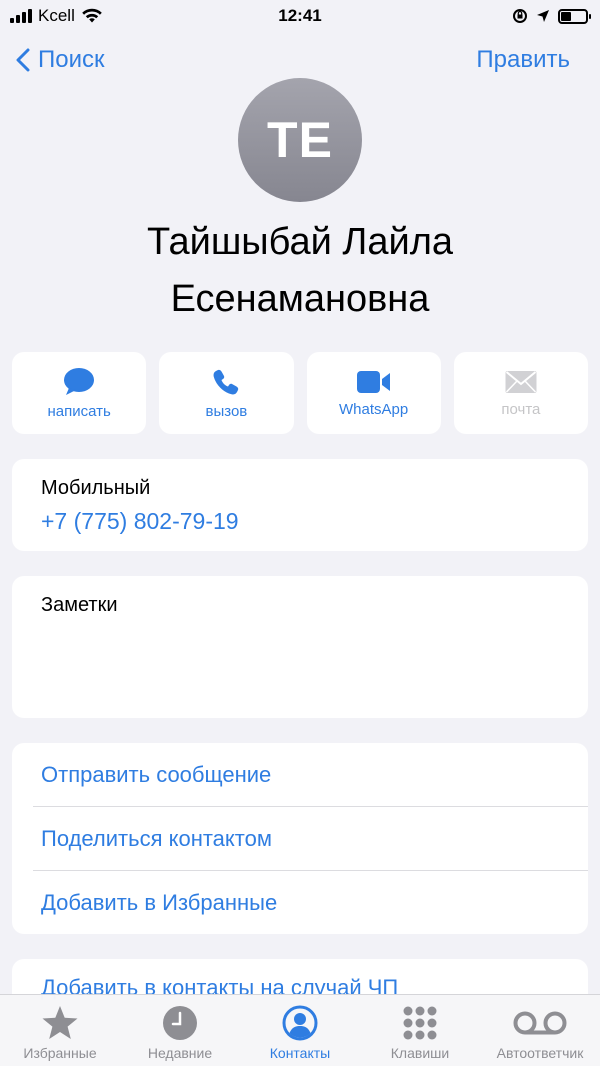 This screenshot has height=1066, width=600. Describe the element at coordinates (543, 16) in the screenshot. I see `location-icon` at that location.